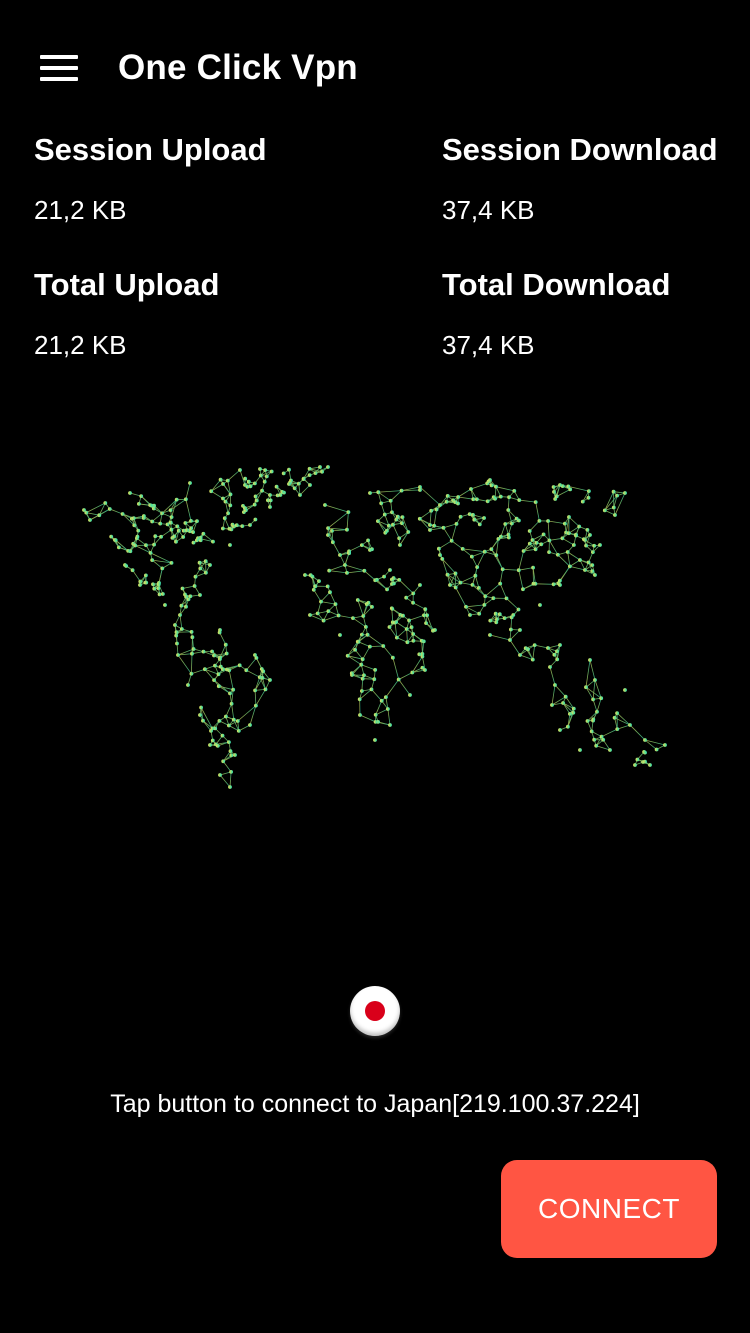 The width and height of the screenshot is (750, 1333). Describe the element at coordinates (80, 210) in the screenshot. I see `session-upload-value: 21,2 KB` at that location.